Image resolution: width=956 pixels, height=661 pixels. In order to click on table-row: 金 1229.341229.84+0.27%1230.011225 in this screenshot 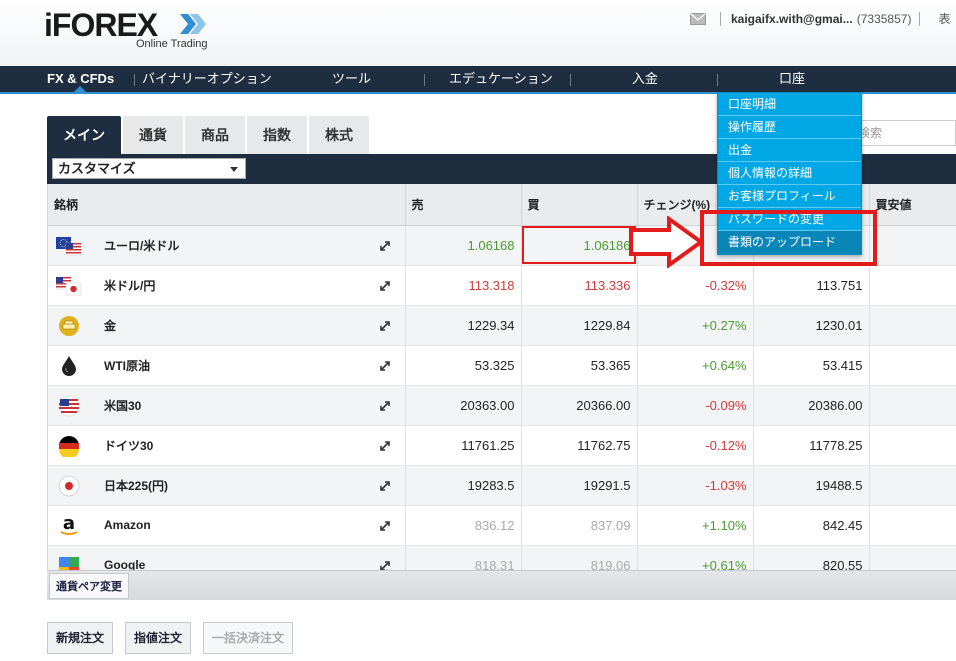, I will do `click(502, 325)`.